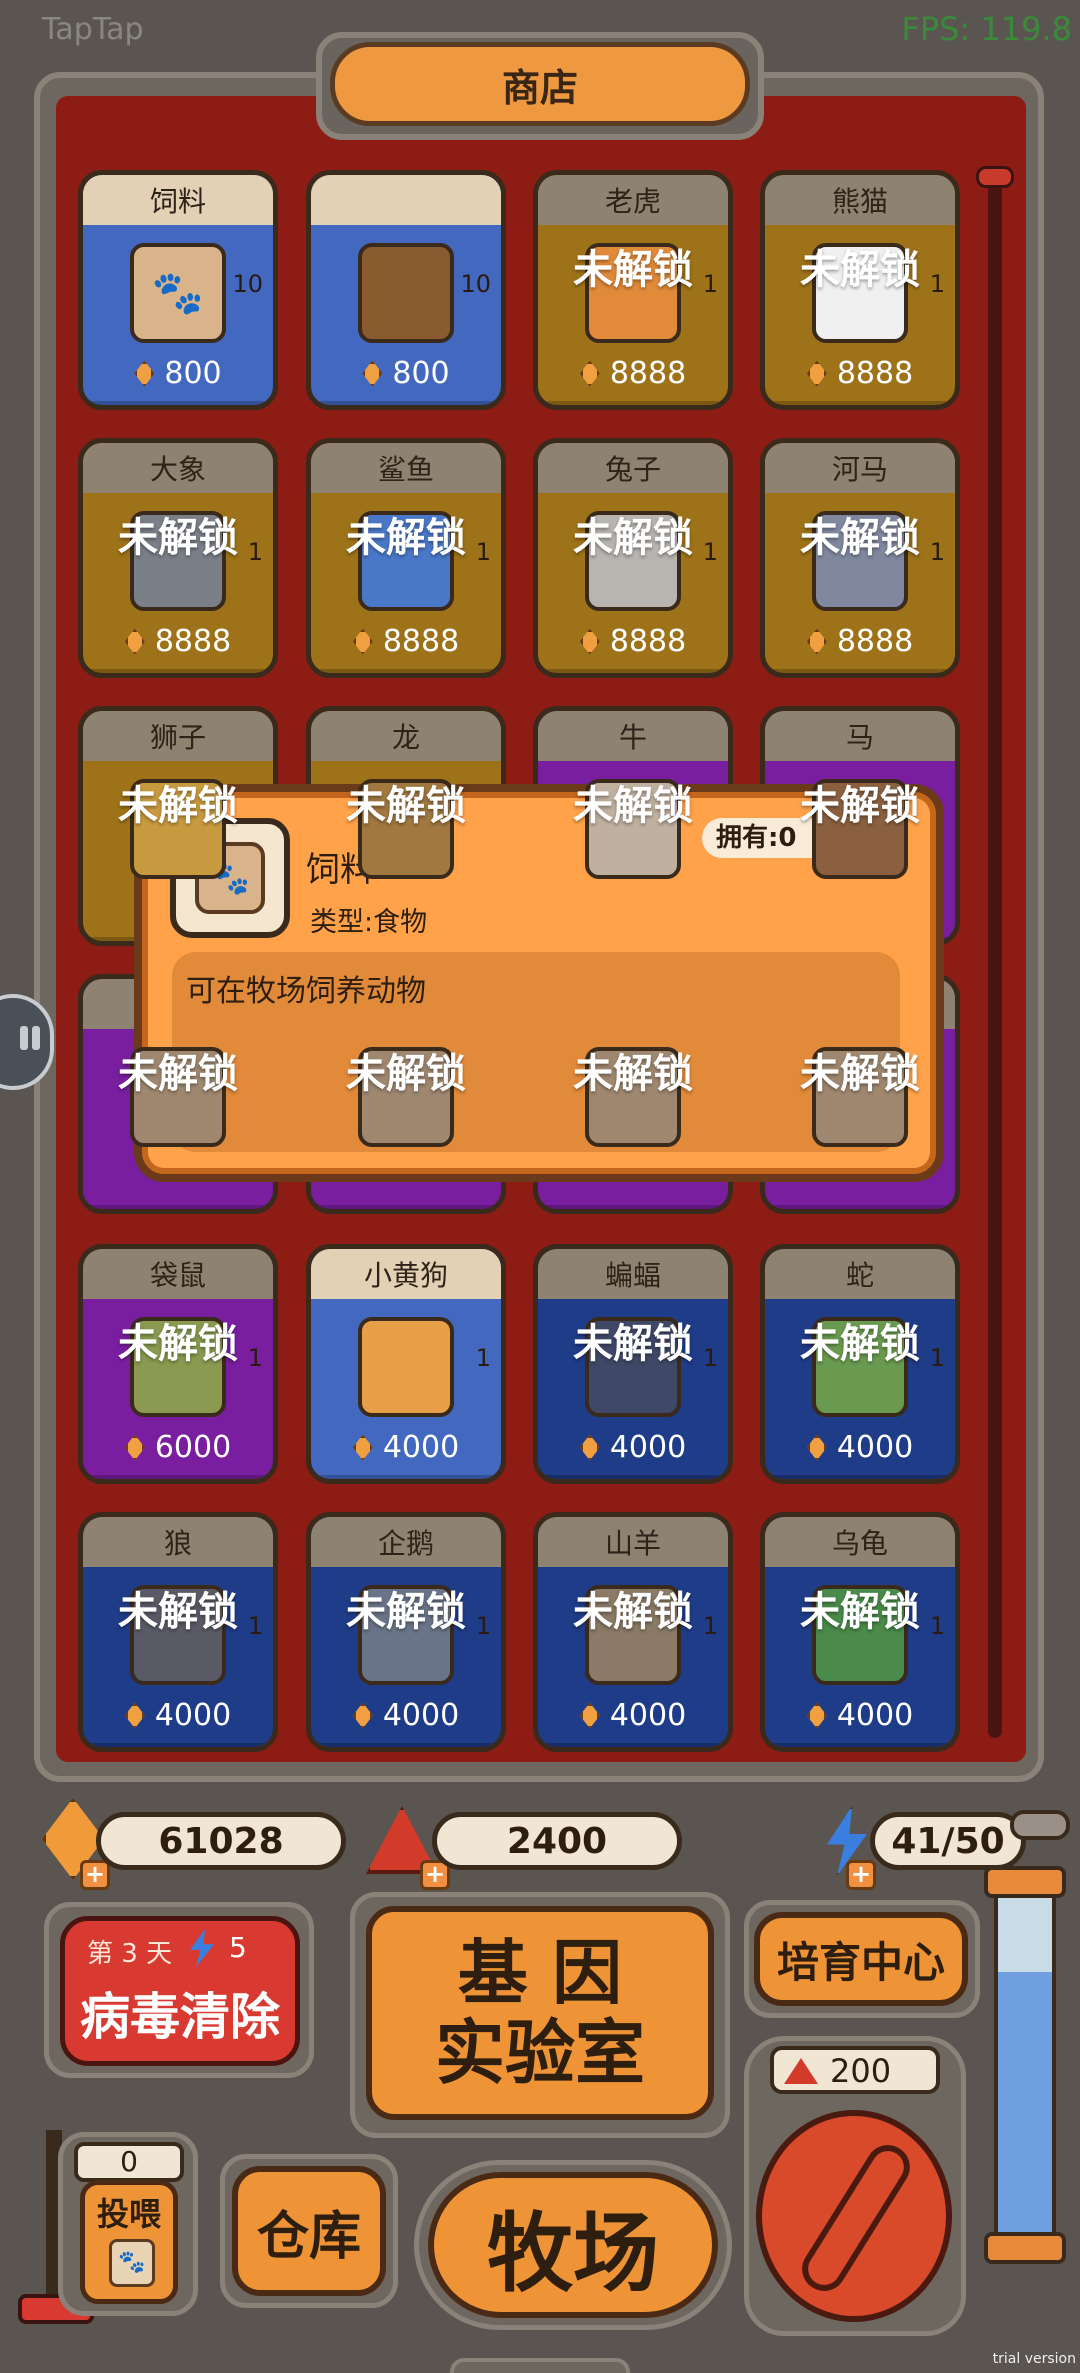 The height and width of the screenshot is (2373, 1080). What do you see at coordinates (369, 922) in the screenshot?
I see `popup-item-type: 类型:食物` at bounding box center [369, 922].